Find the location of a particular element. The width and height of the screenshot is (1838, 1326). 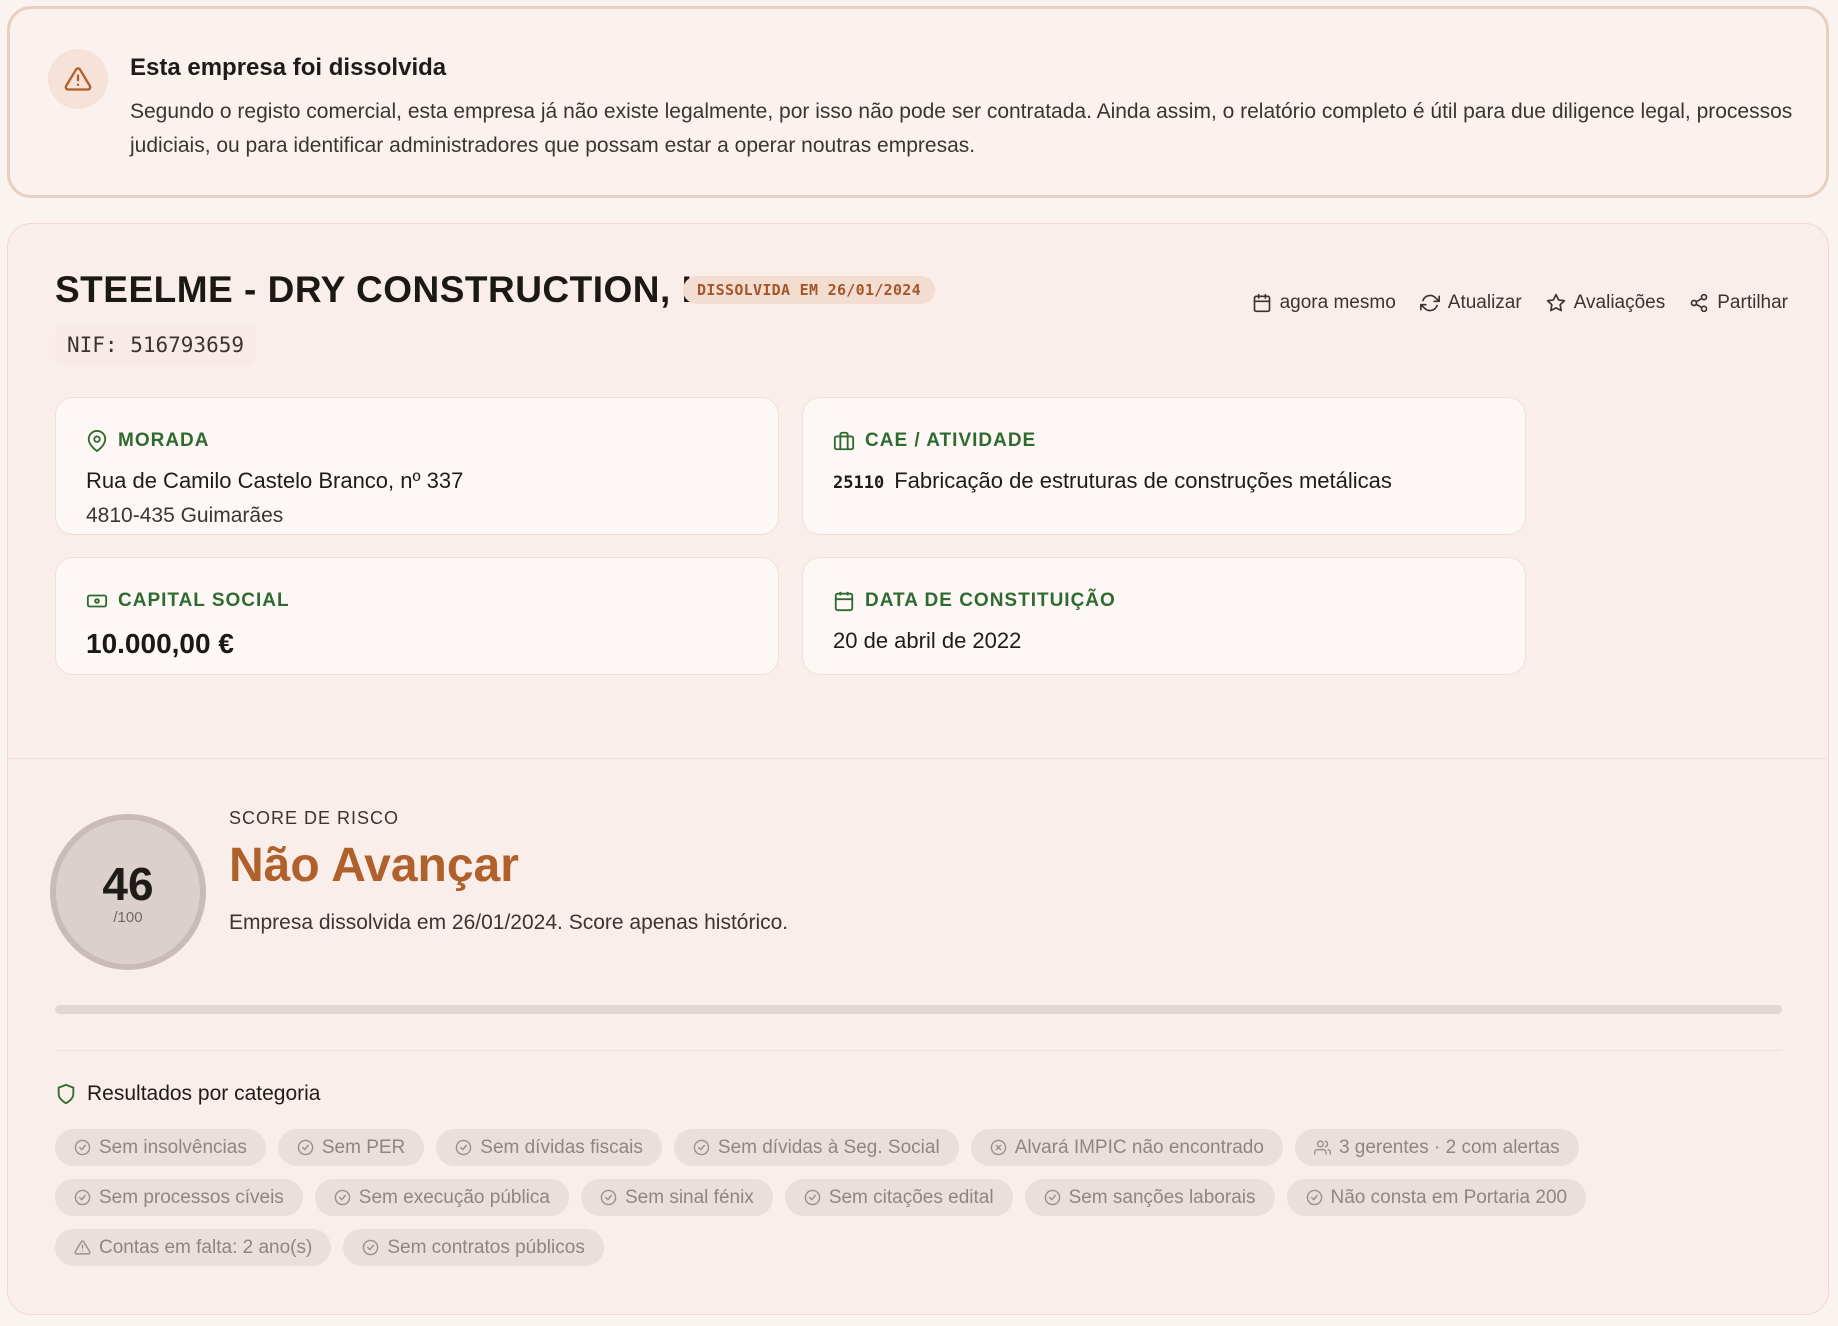

updated-time-button: agora mesmo is located at coordinates (1324, 303).